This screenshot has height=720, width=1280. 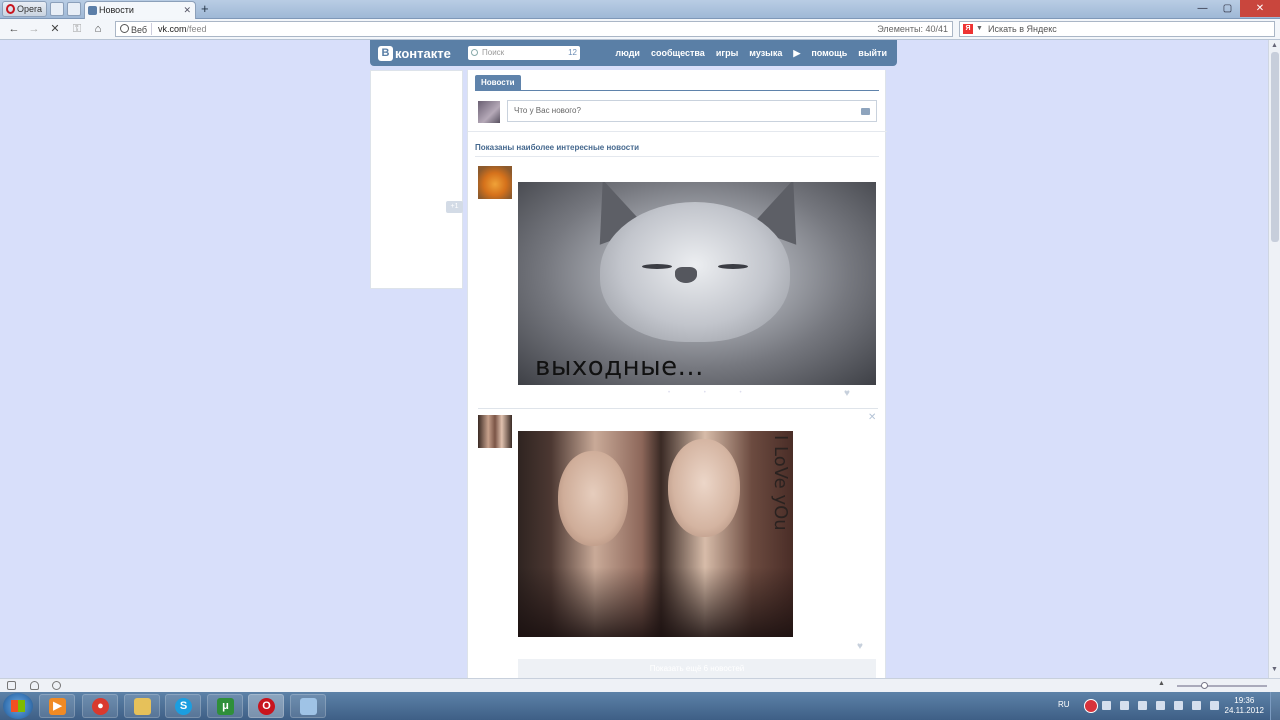 I want to click on volume-icon, so click(x=1214, y=705).